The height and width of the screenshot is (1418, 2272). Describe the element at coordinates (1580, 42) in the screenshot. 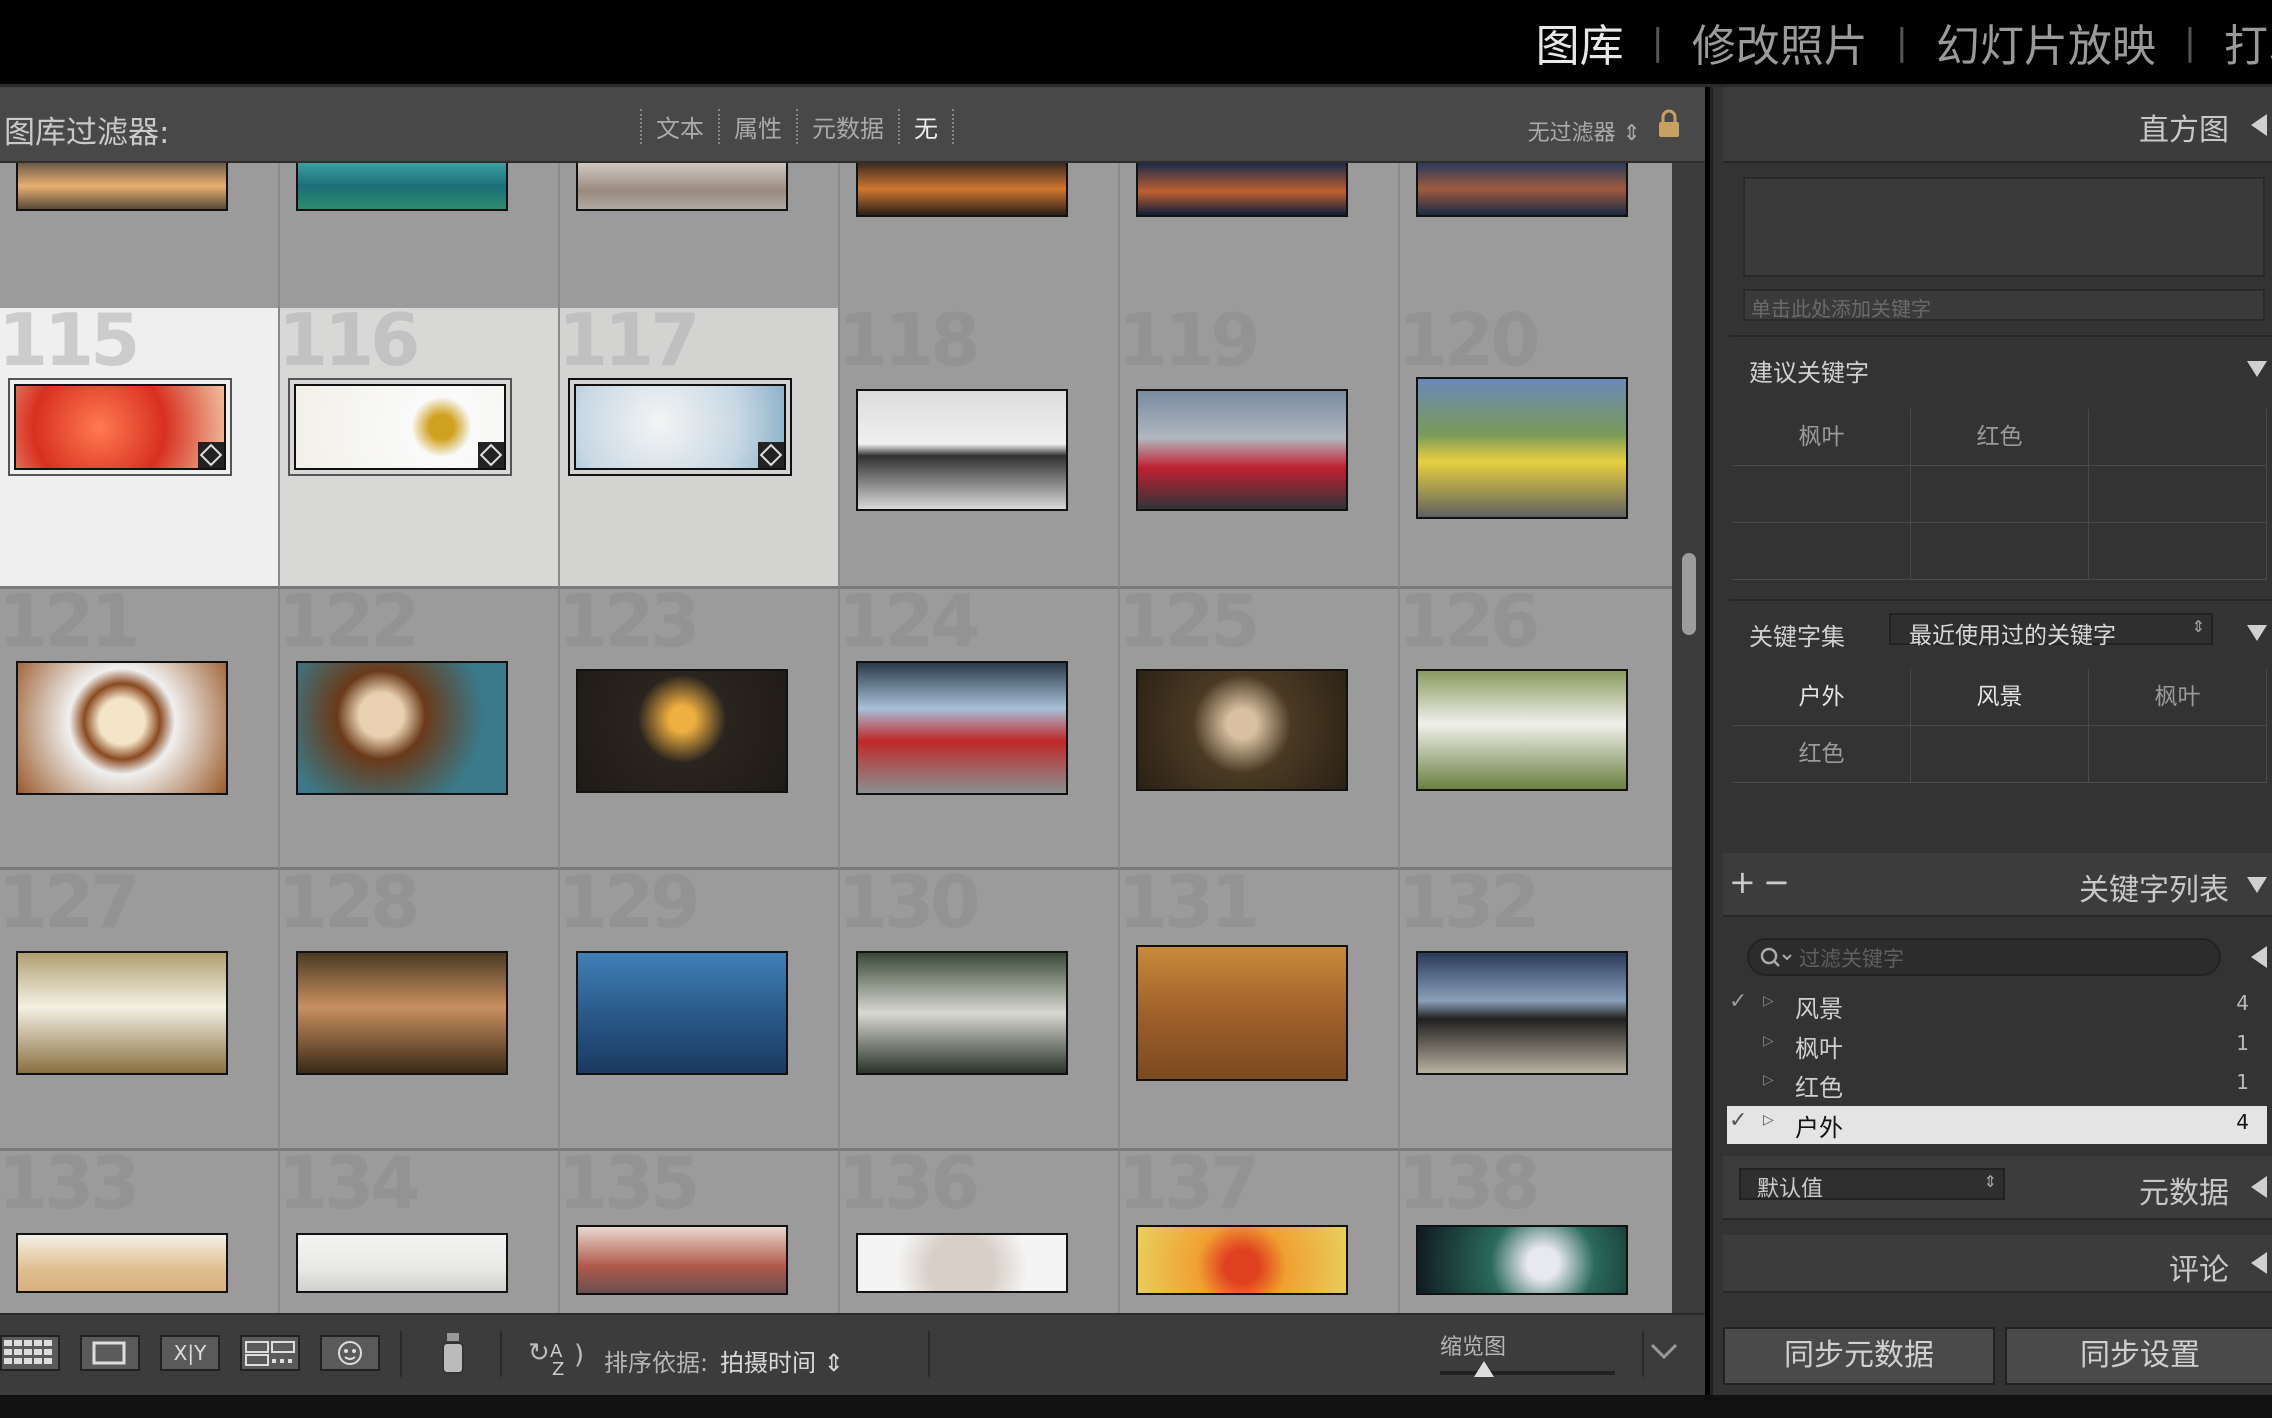

I see `module-library: 图库` at that location.